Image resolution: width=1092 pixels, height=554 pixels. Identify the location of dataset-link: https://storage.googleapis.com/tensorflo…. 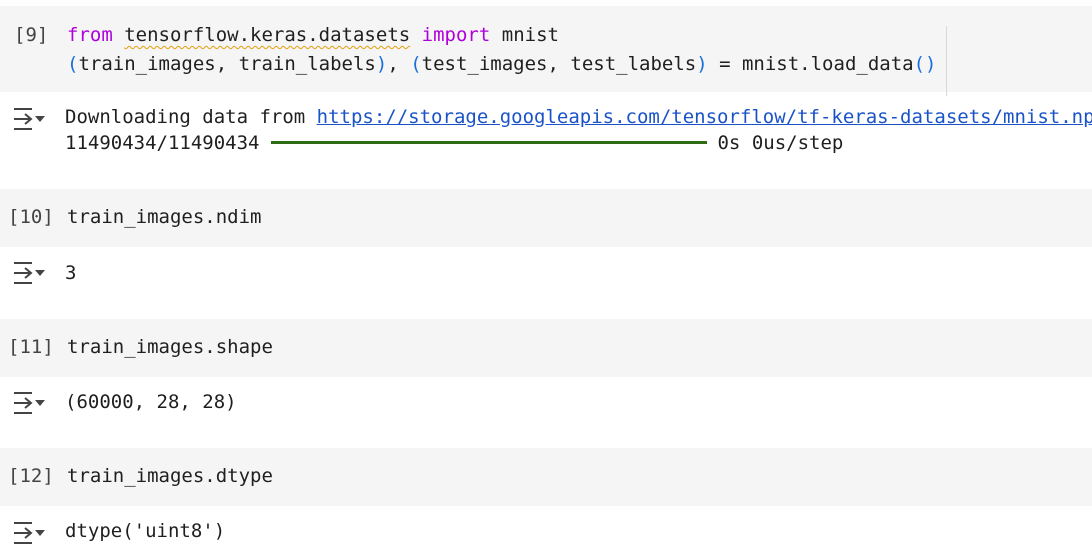
(704, 117).